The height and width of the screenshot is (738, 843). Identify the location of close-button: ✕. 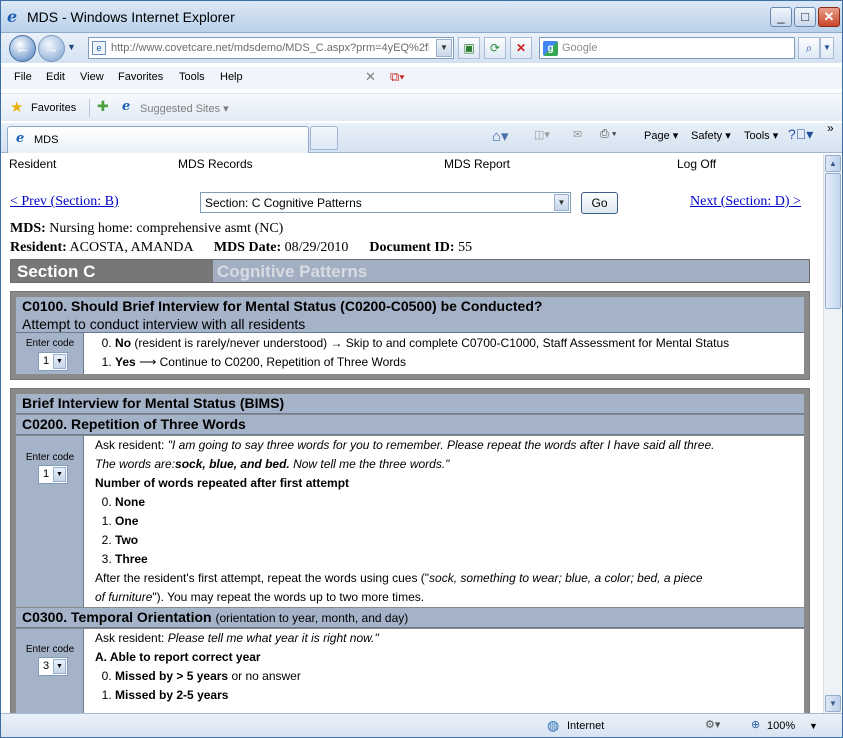
(829, 17).